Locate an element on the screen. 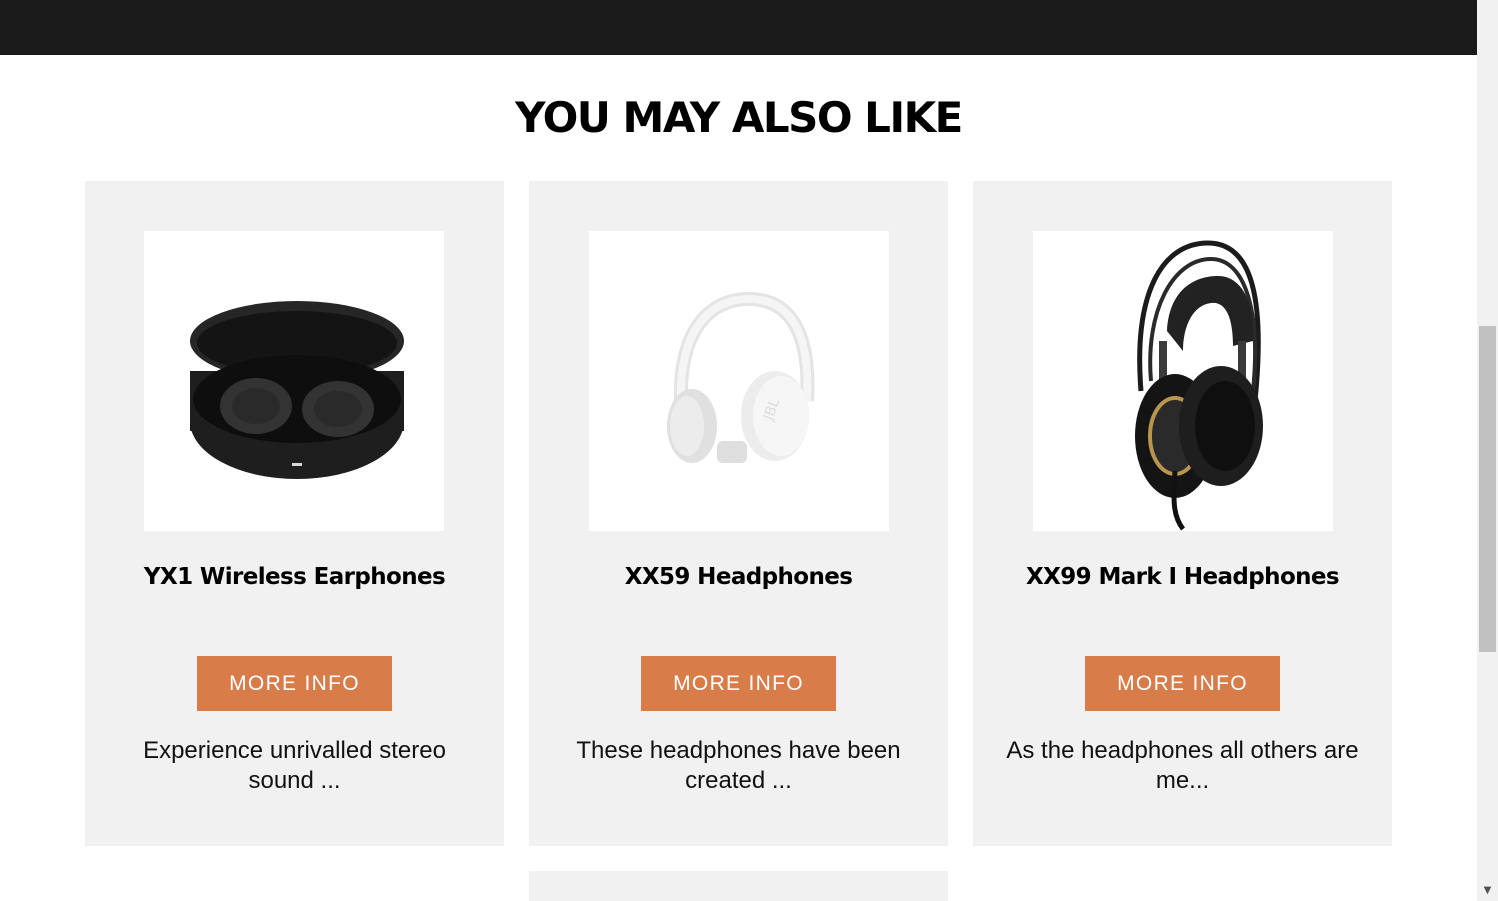 This screenshot has height=901, width=1498. product-image-black-headphones is located at coordinates (1183, 381).